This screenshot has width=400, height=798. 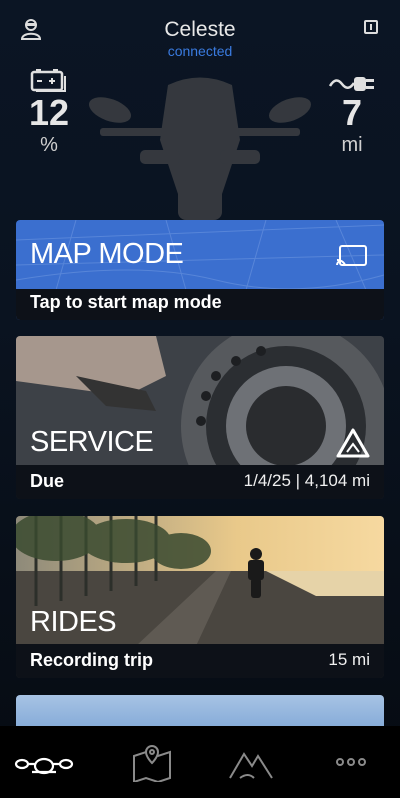 What do you see at coordinates (107, 254) in the screenshot?
I see `map-mode-title: MAP MODE` at bounding box center [107, 254].